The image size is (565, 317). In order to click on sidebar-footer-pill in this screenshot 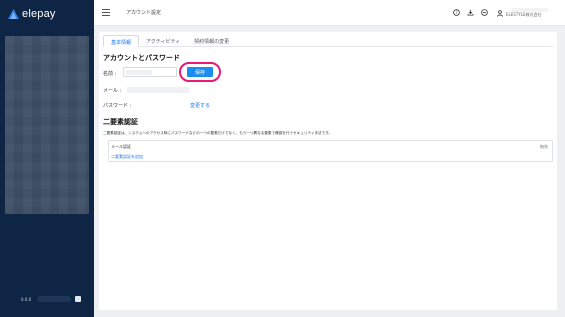, I will do `click(54, 299)`.